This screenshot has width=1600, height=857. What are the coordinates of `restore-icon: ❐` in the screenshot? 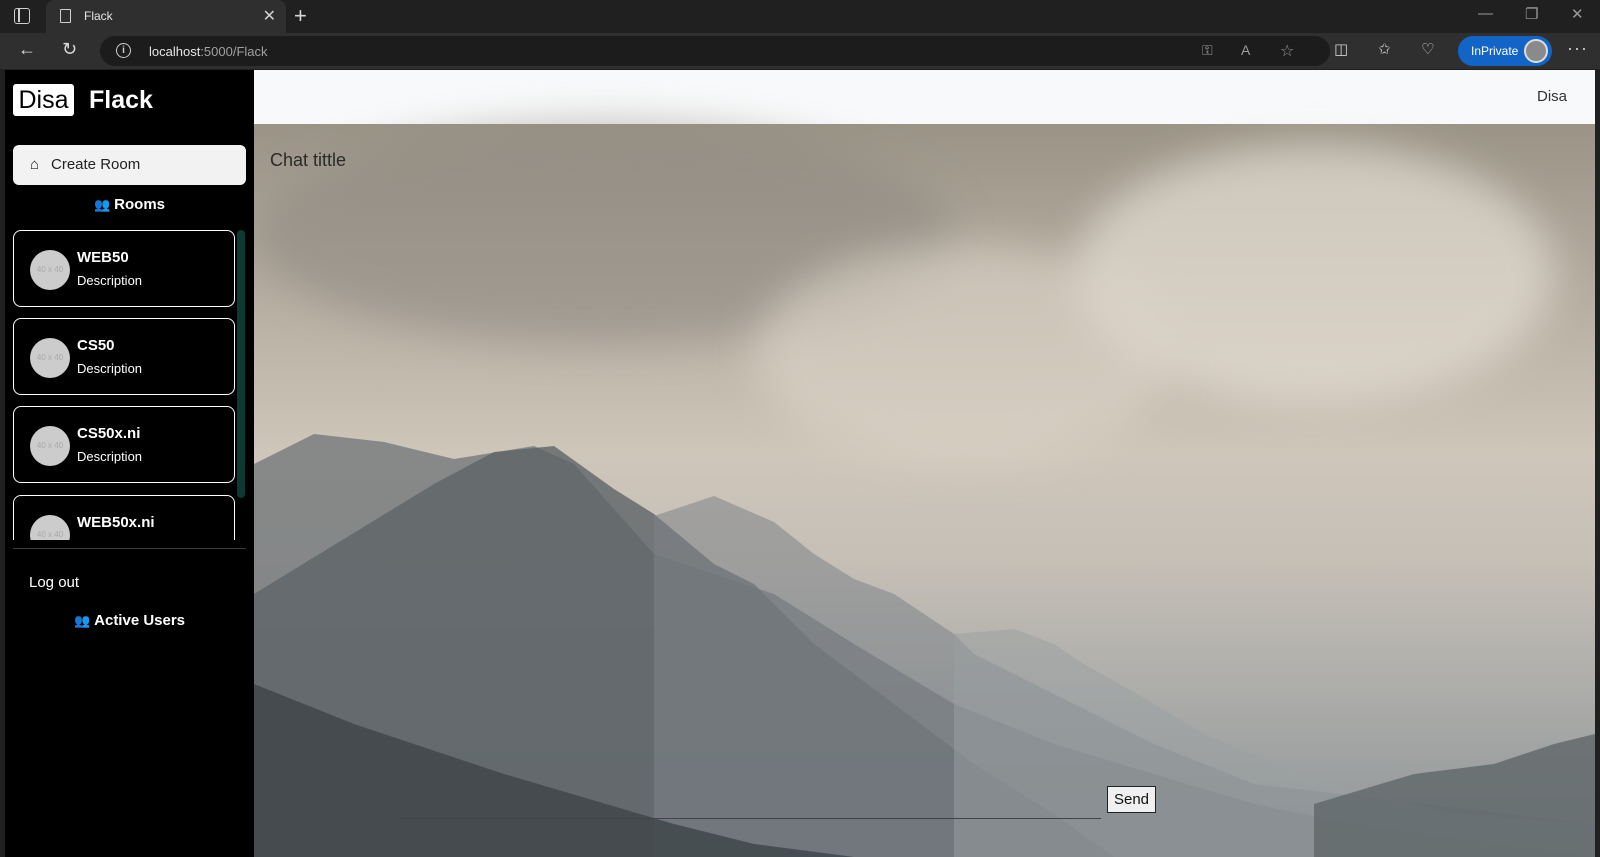 It's located at (1531, 14).